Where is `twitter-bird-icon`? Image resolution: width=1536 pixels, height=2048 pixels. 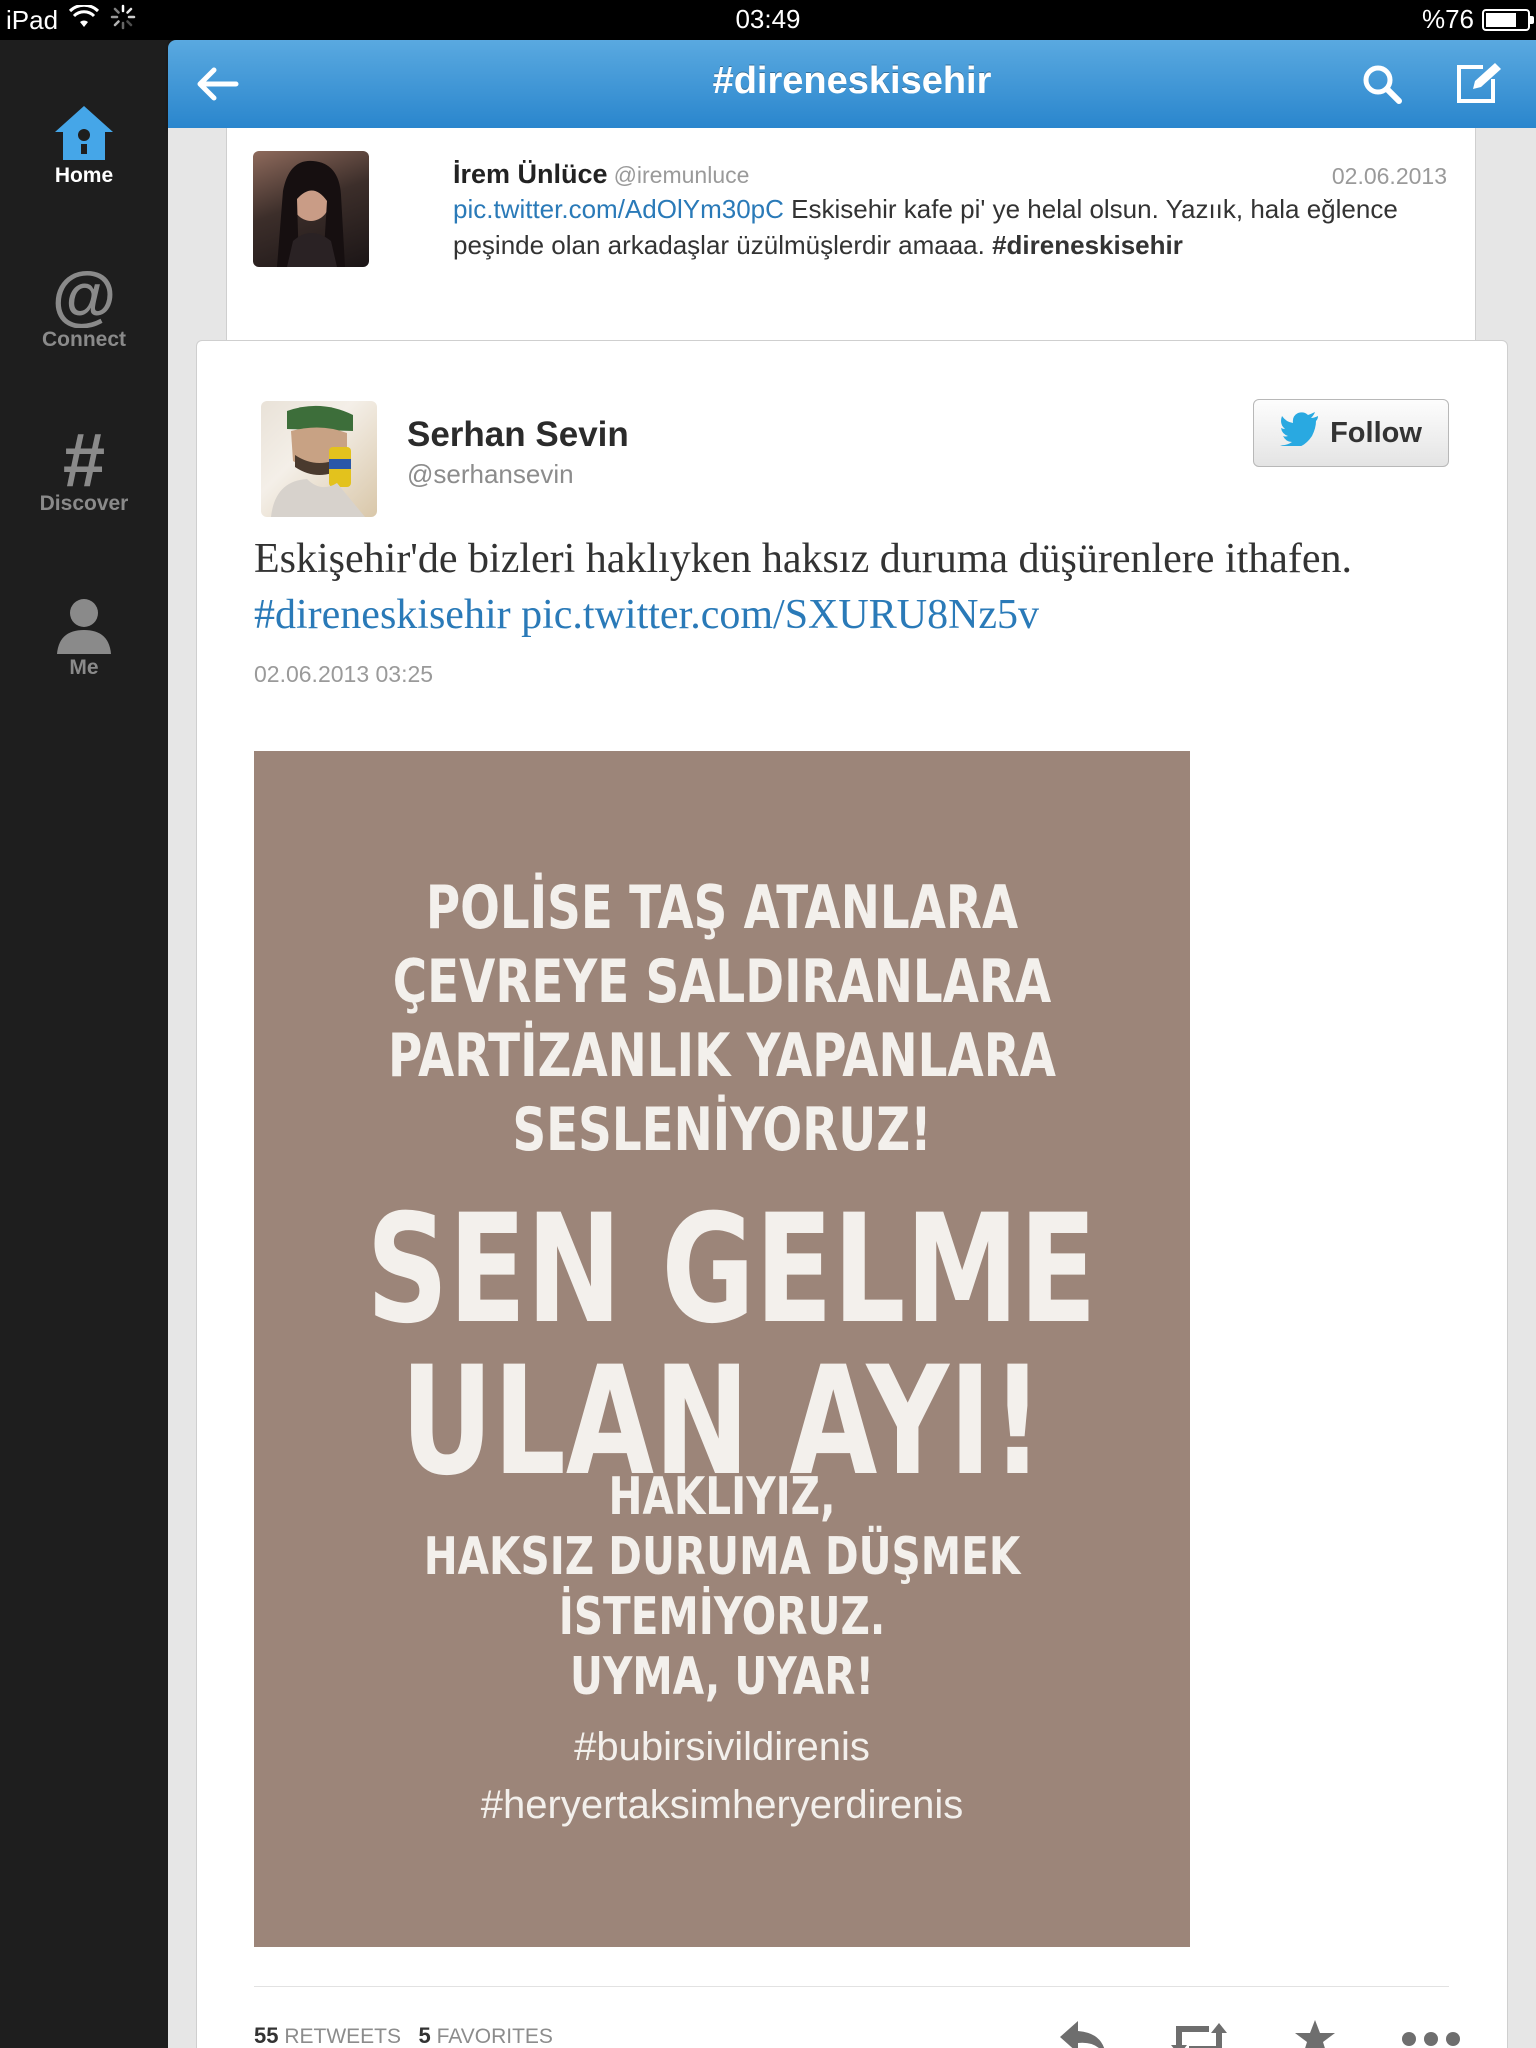 twitter-bird-icon is located at coordinates (1300, 433).